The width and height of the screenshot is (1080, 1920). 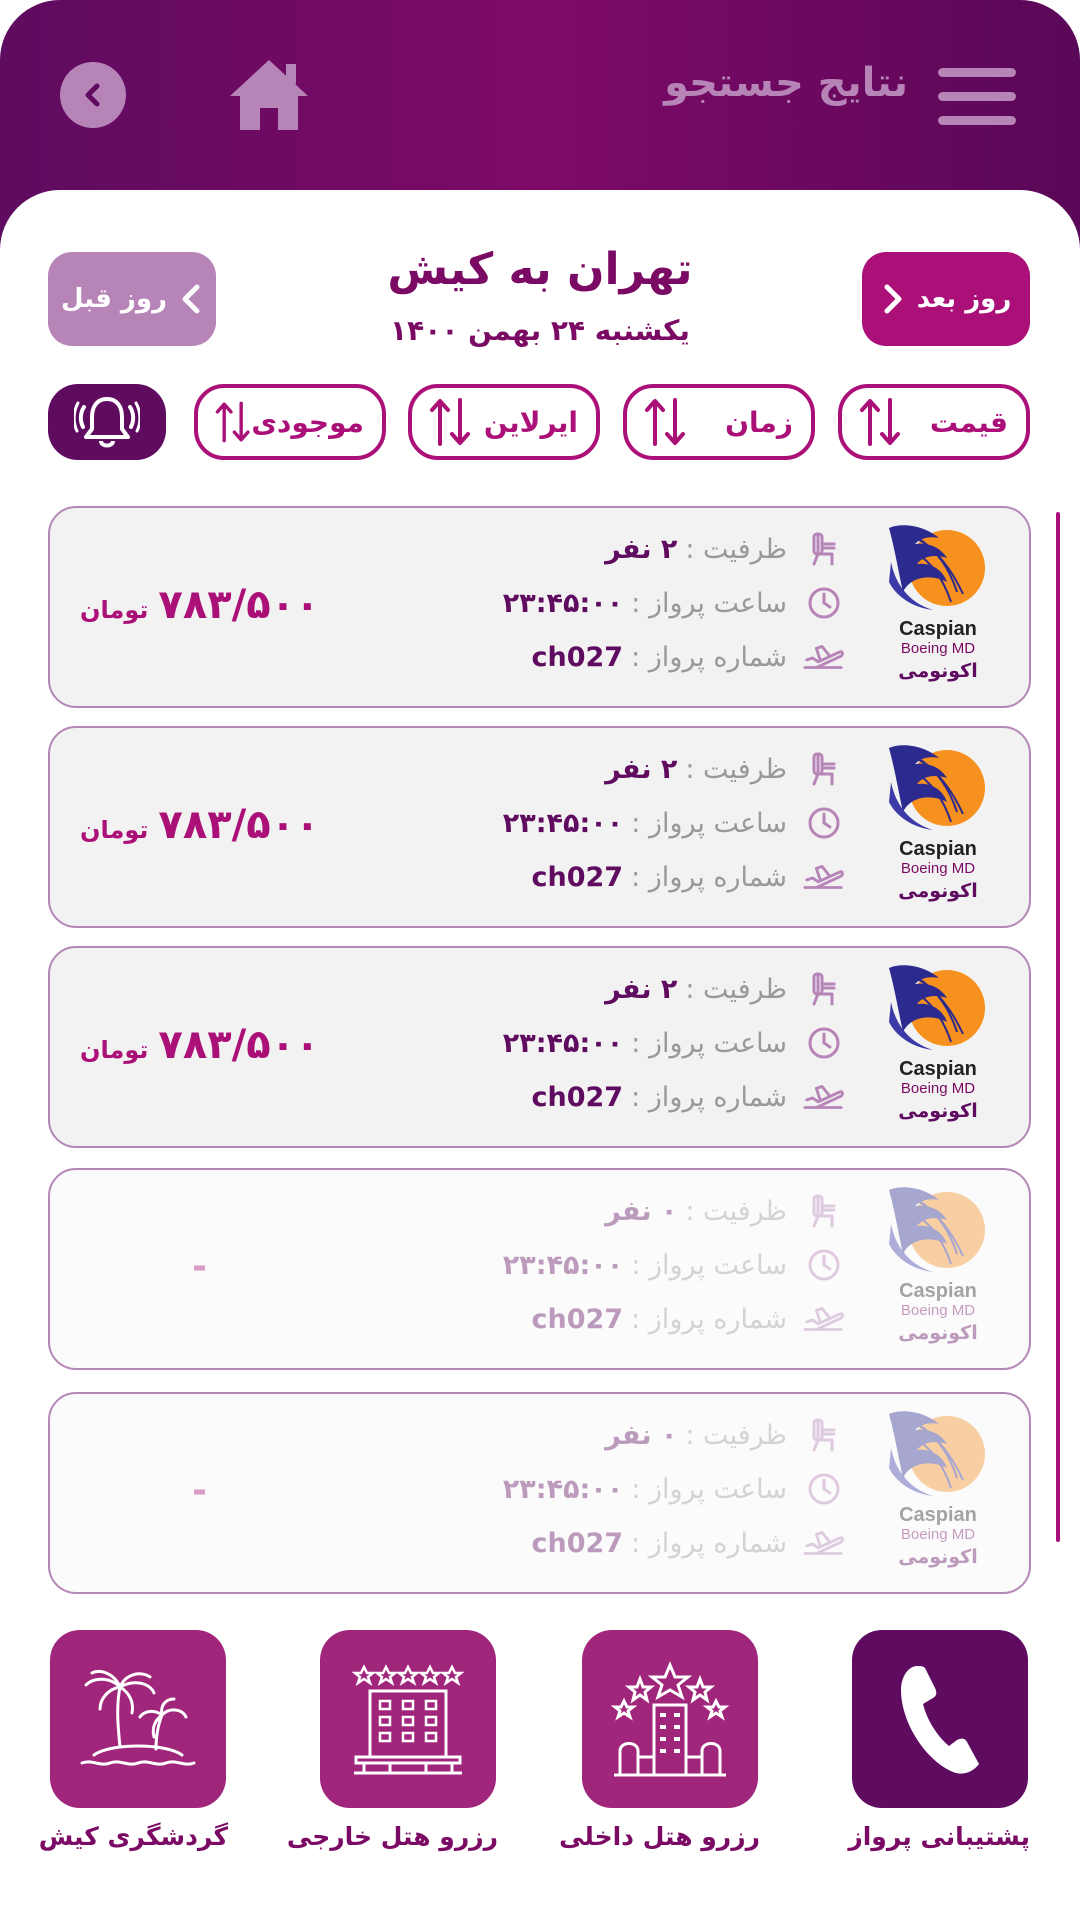 I want to click on next-day-label: روز بعد, so click(x=964, y=299).